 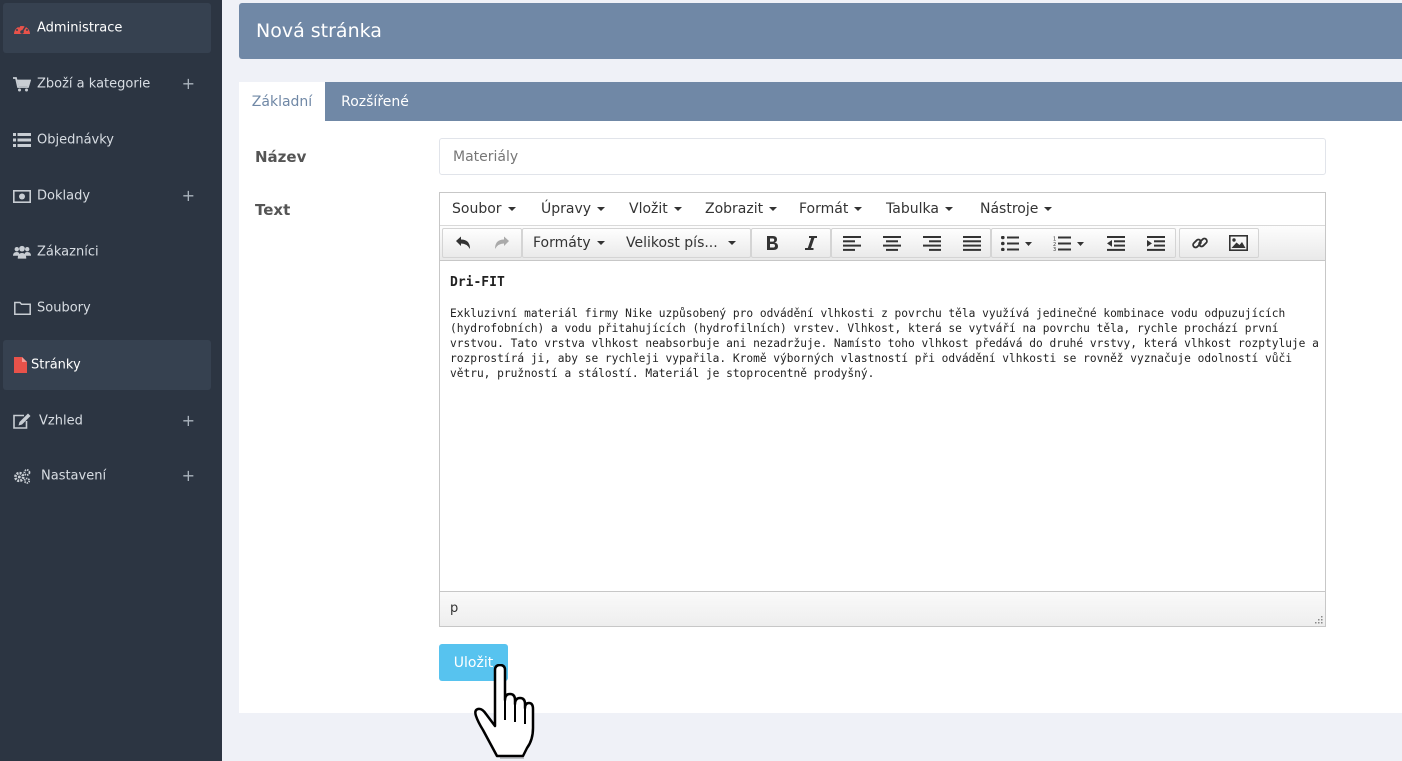 What do you see at coordinates (882, 608) in the screenshot?
I see `editor-statusbar: p` at bounding box center [882, 608].